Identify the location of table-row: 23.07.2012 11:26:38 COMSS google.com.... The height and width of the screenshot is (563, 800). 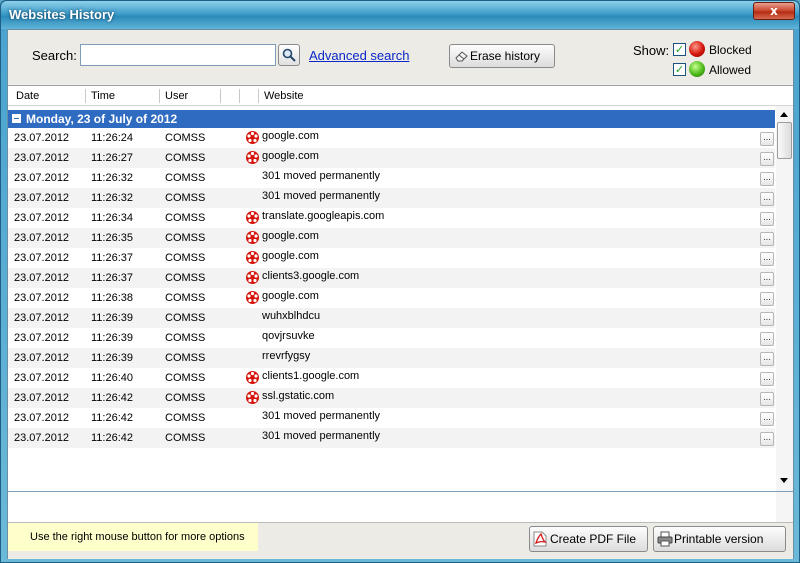
(391, 298).